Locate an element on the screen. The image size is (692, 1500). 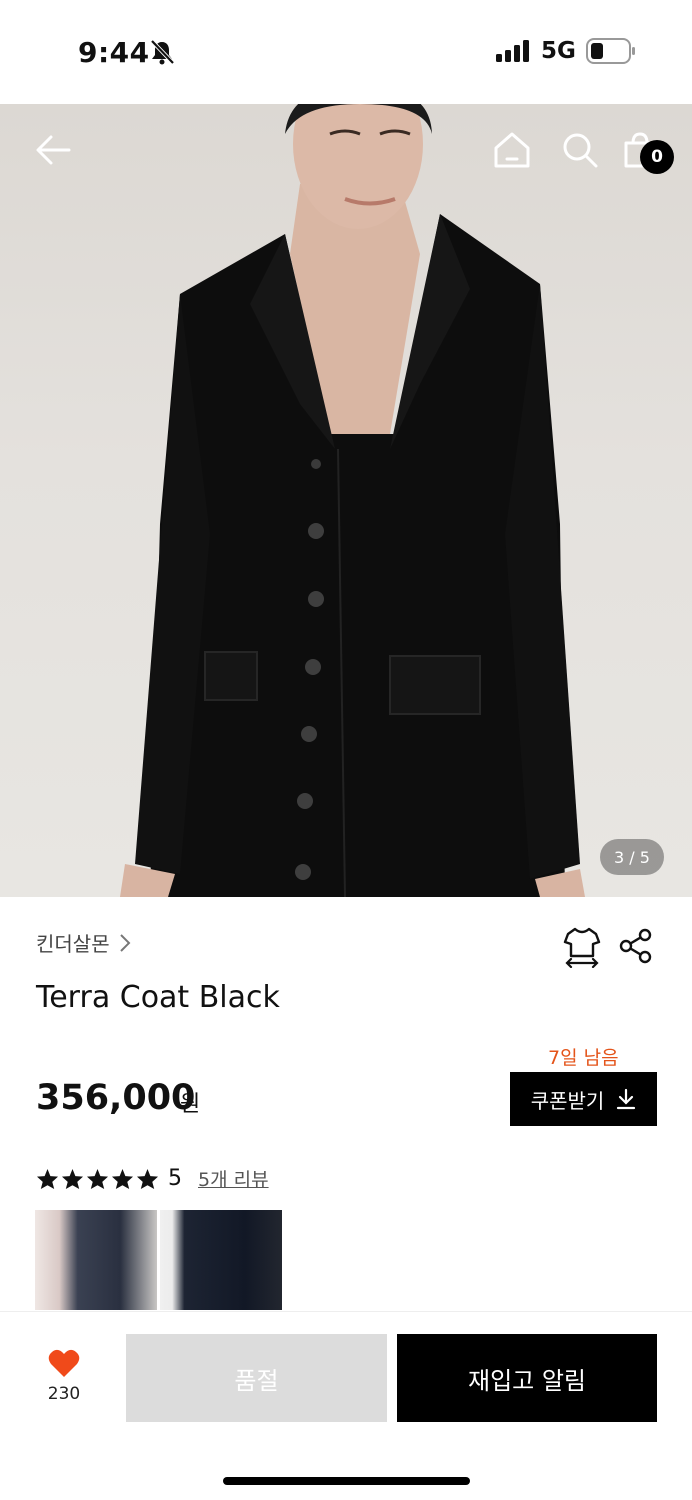
size-guide-shirt-icon is located at coordinates (582, 947).